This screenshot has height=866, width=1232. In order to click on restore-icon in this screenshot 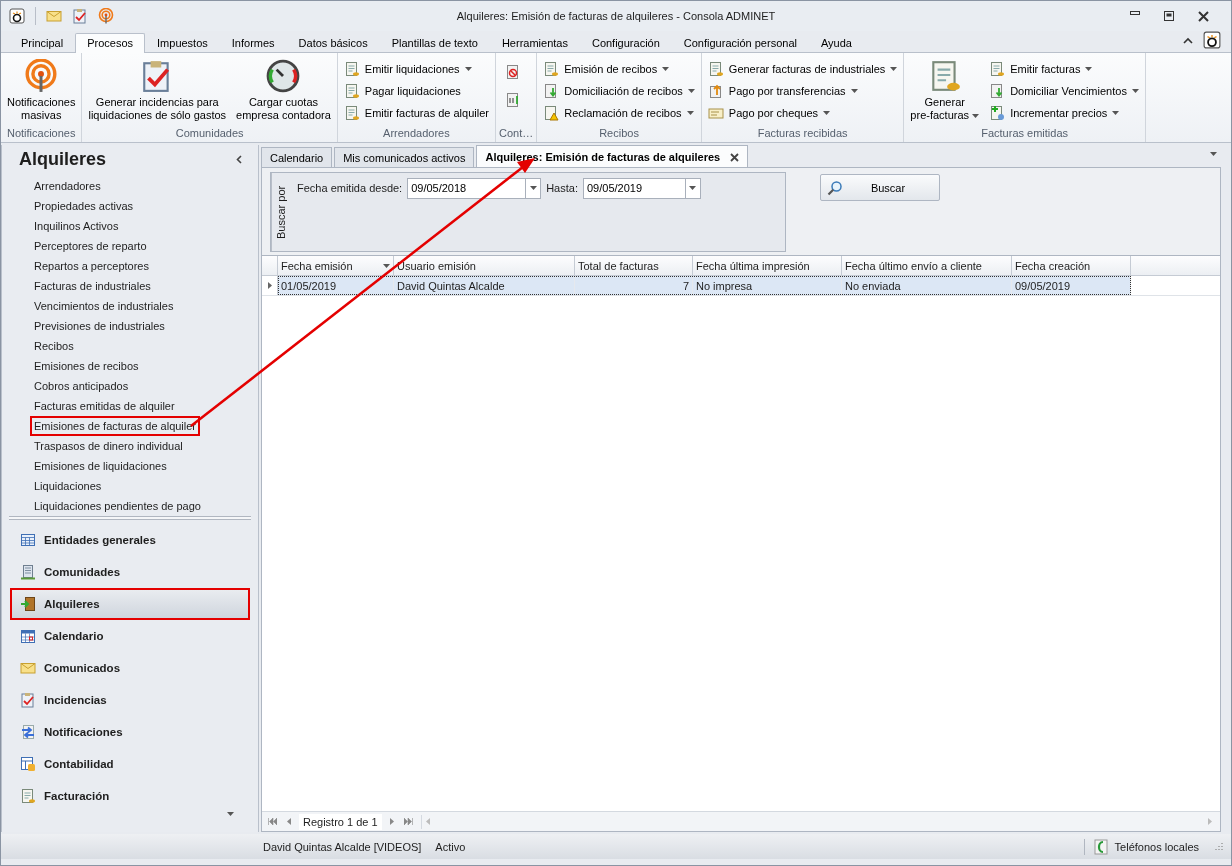, I will do `click(1169, 15)`.